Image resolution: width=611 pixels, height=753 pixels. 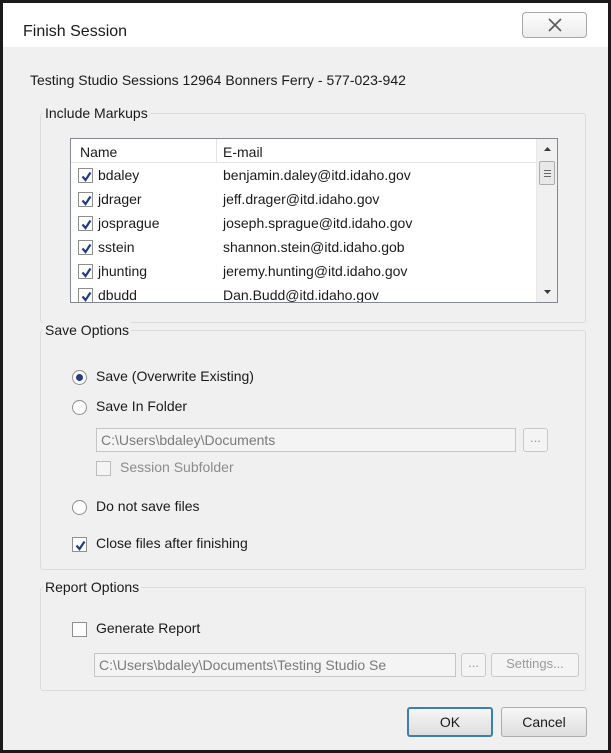 What do you see at coordinates (79, 377) in the screenshot?
I see `overwrite-radio` at bounding box center [79, 377].